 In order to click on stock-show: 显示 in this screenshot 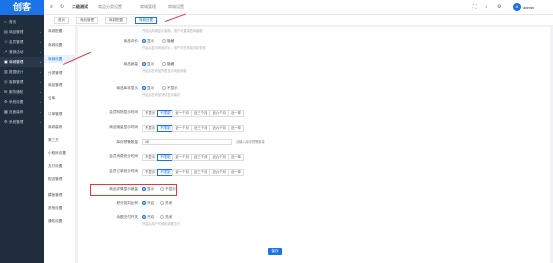, I will do `click(148, 88)`.